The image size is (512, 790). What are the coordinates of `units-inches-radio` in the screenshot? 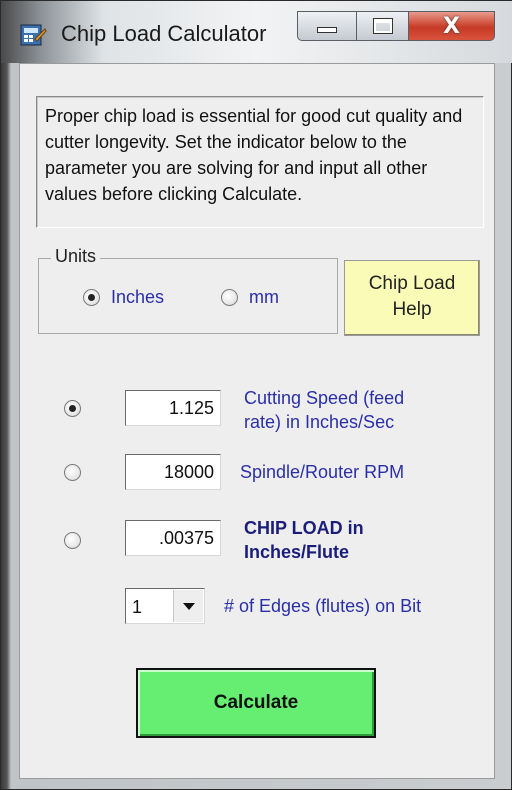 It's located at (91, 297).